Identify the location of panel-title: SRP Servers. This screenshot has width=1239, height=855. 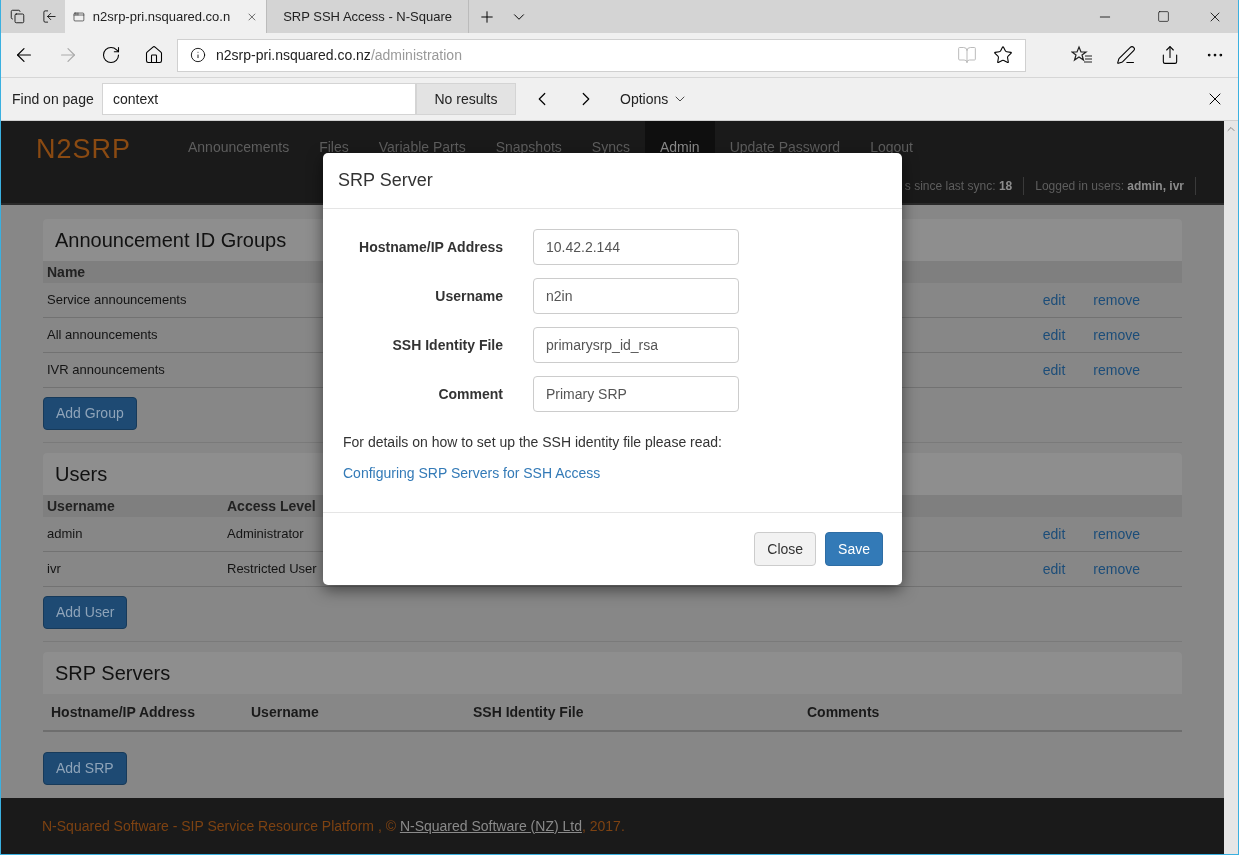
(113, 673).